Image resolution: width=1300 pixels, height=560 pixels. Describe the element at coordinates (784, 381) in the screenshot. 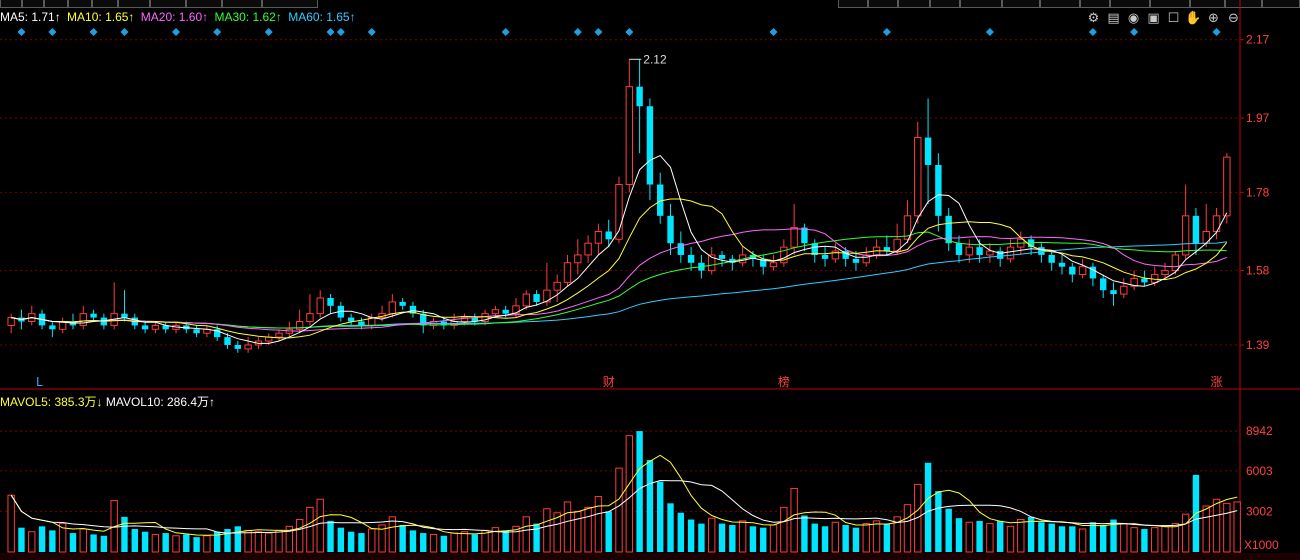

I see `price-event-marker: 榜` at that location.